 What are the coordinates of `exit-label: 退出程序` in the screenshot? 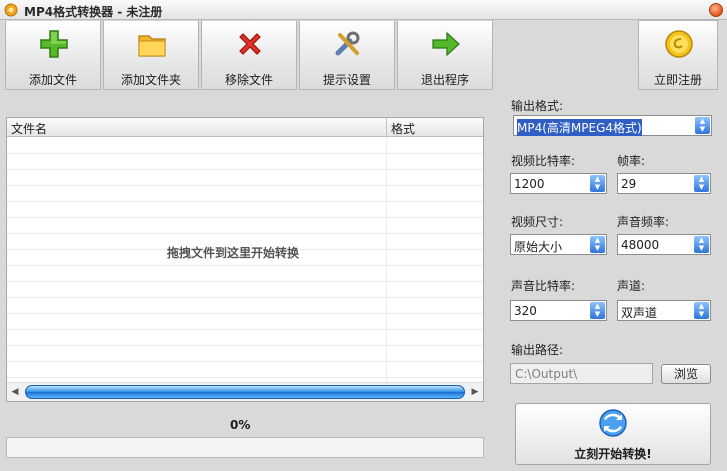 It's located at (444, 80).